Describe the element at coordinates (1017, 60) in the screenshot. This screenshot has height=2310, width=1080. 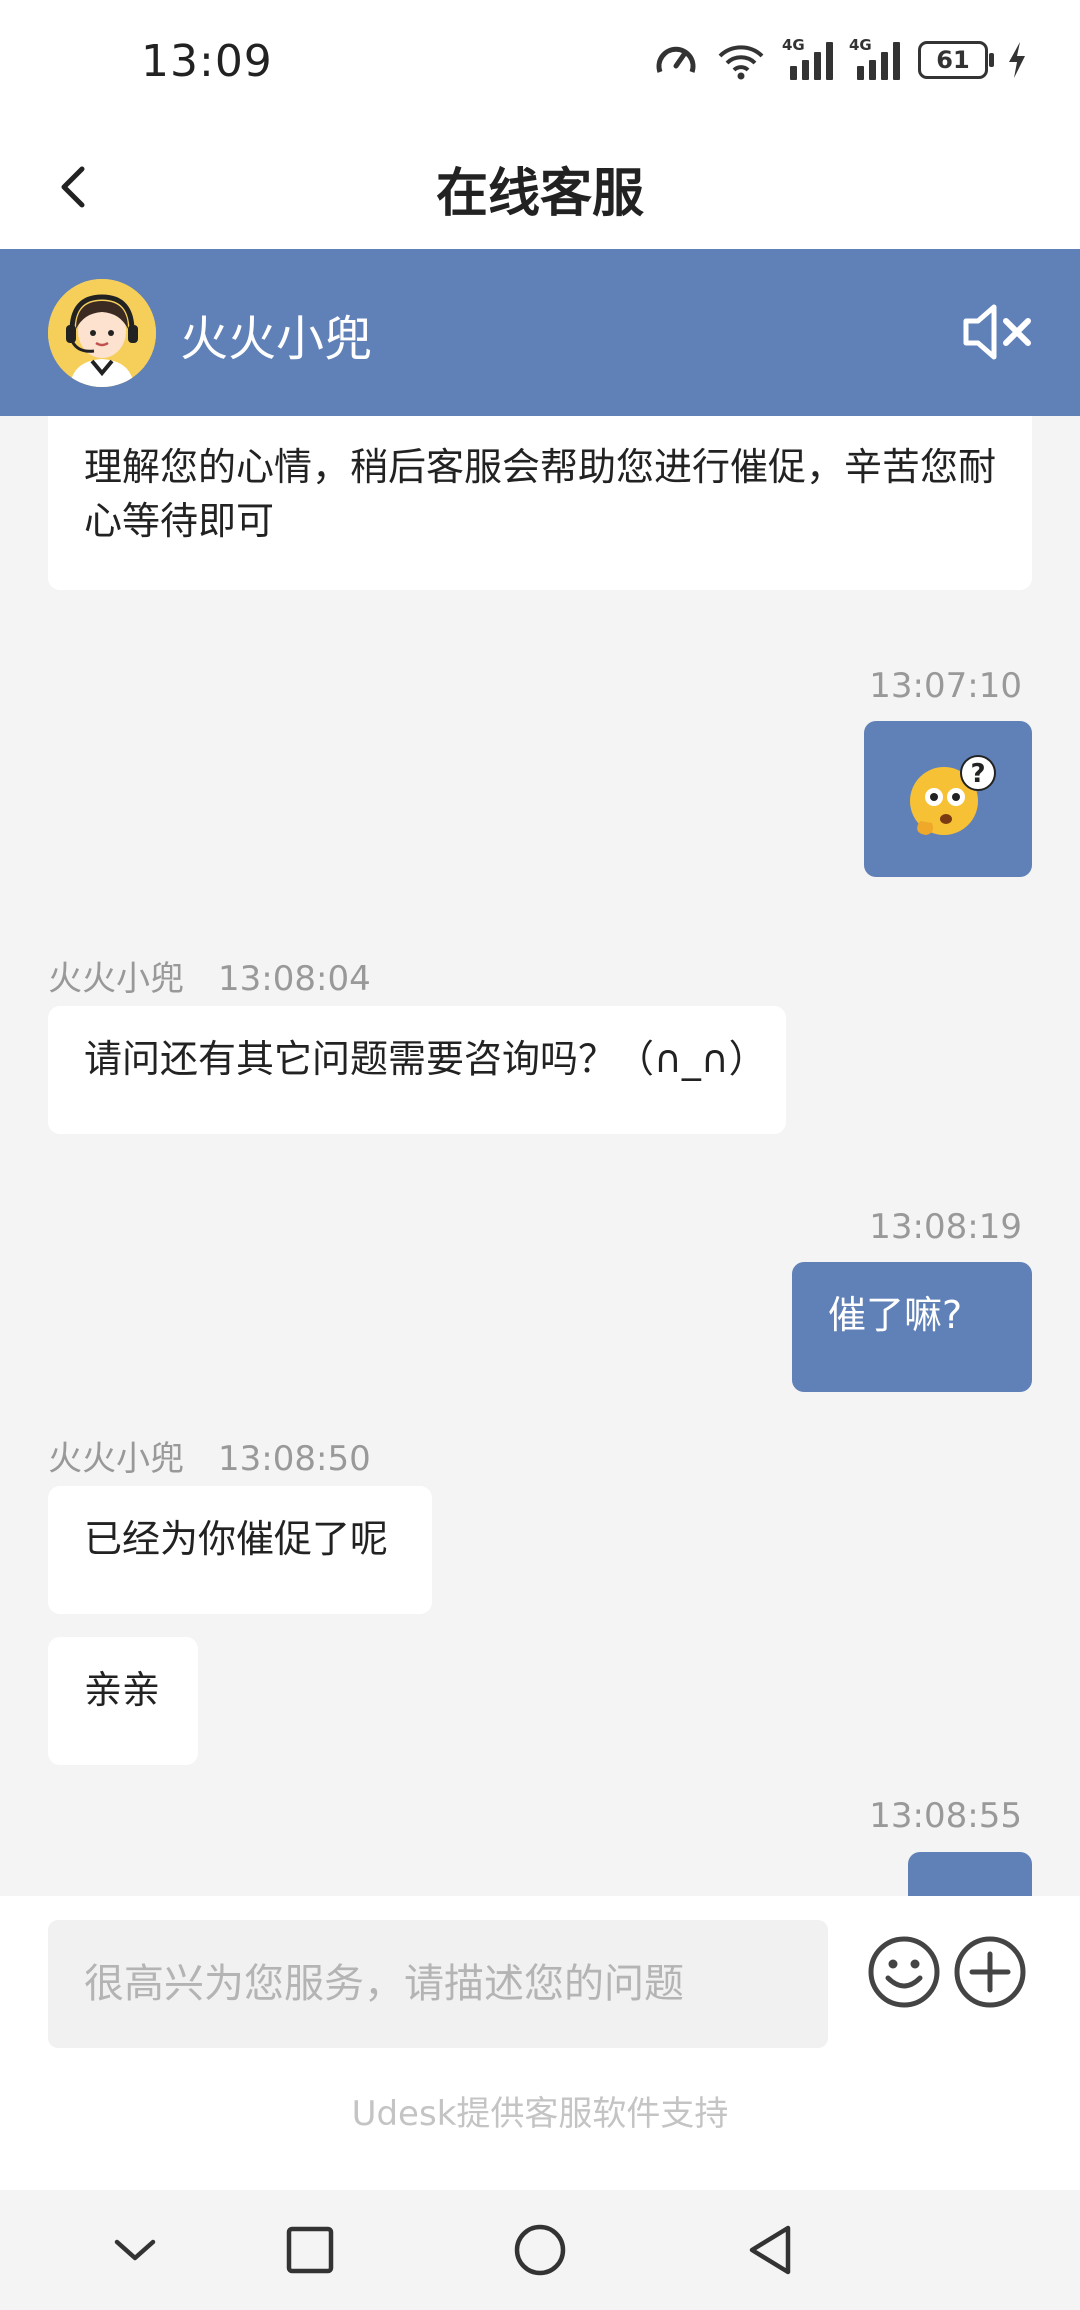
I see `charging-icon` at that location.